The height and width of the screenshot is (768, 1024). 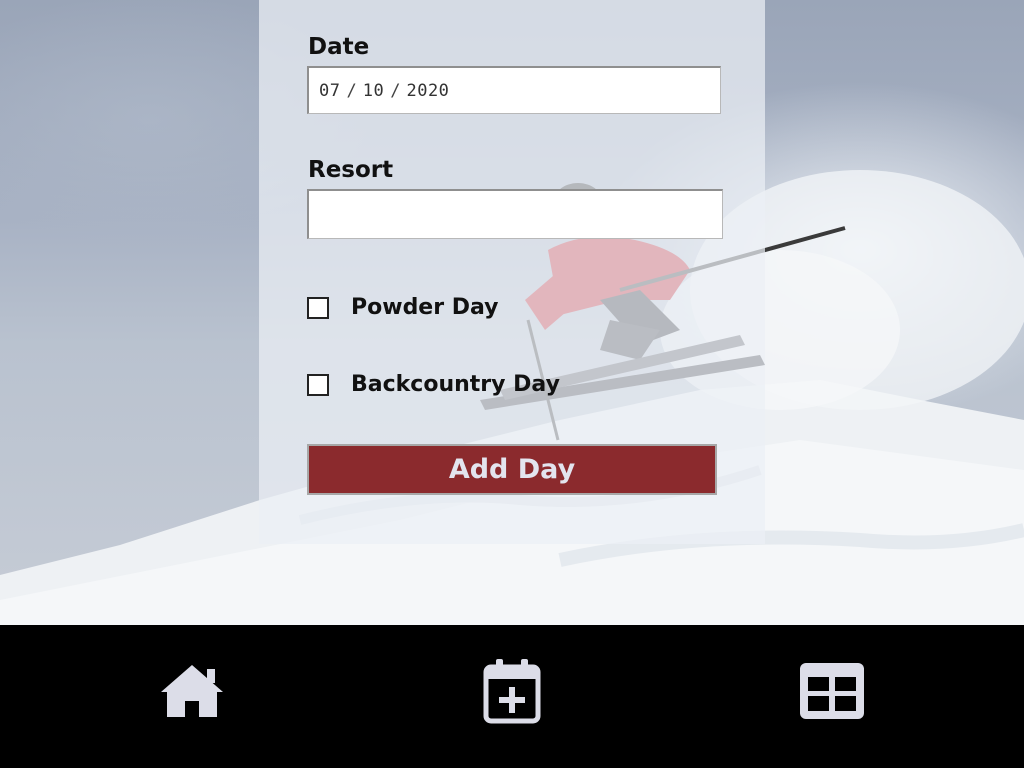 I want to click on resort-input, so click(x=515, y=214).